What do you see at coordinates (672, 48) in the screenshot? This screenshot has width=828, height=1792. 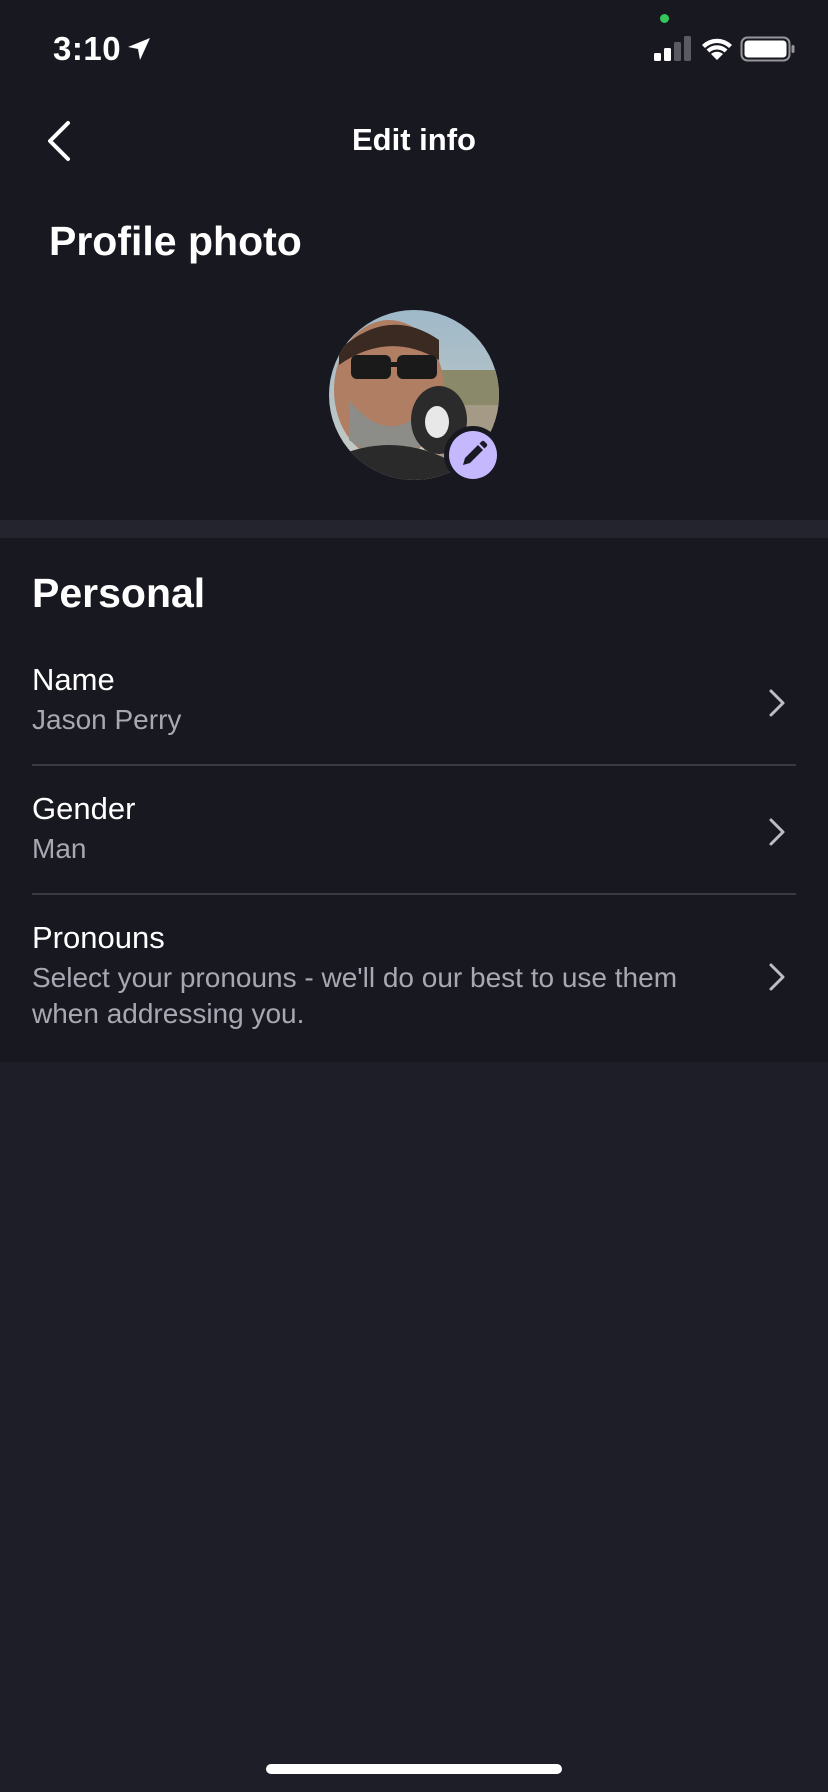 I see `cellular-signal-icon` at bounding box center [672, 48].